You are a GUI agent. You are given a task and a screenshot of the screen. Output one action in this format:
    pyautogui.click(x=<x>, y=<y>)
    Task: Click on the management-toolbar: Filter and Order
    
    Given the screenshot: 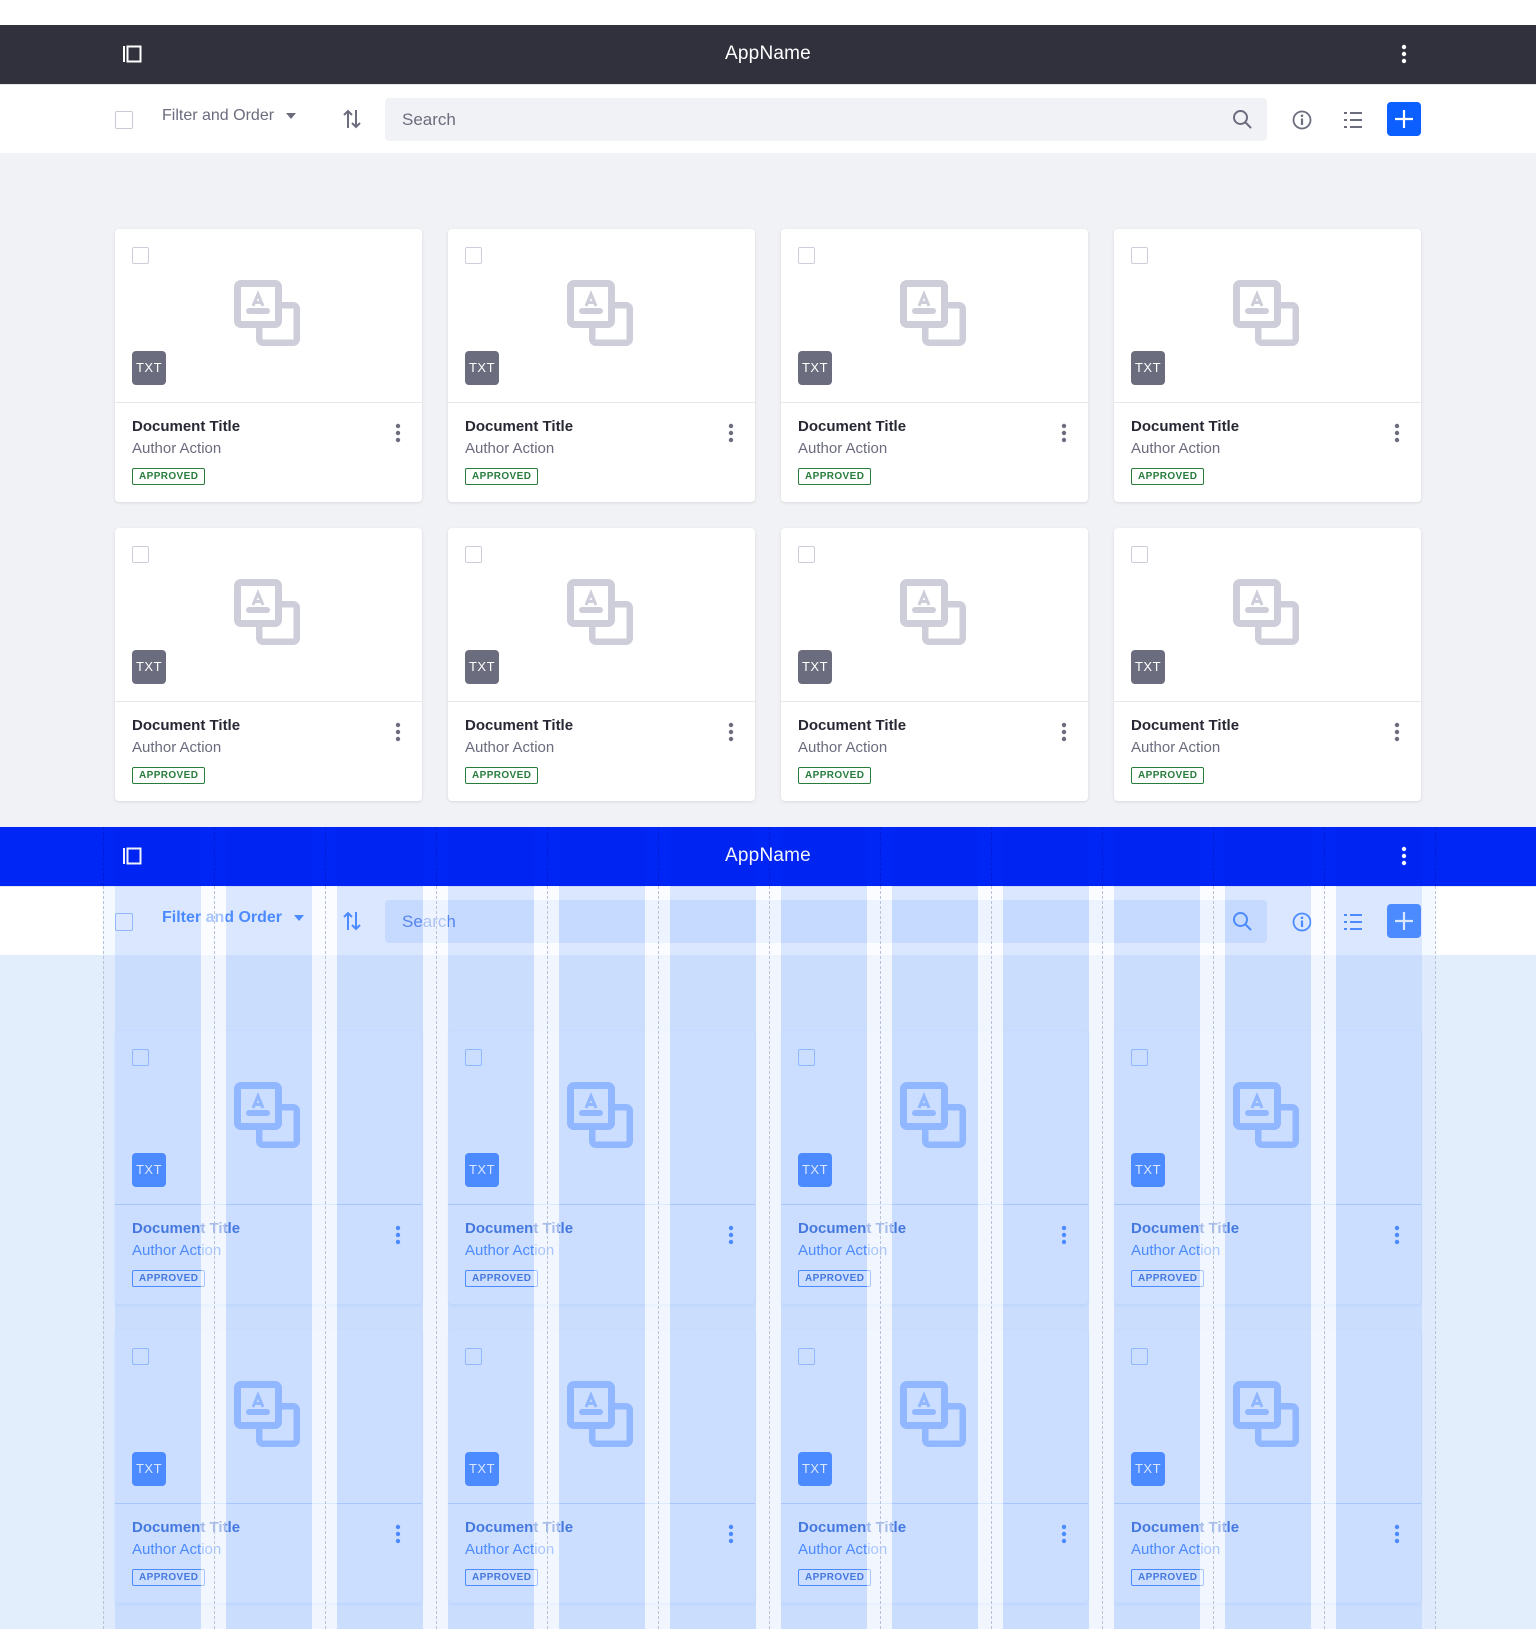 What is the action you would take?
    pyautogui.click(x=768, y=118)
    